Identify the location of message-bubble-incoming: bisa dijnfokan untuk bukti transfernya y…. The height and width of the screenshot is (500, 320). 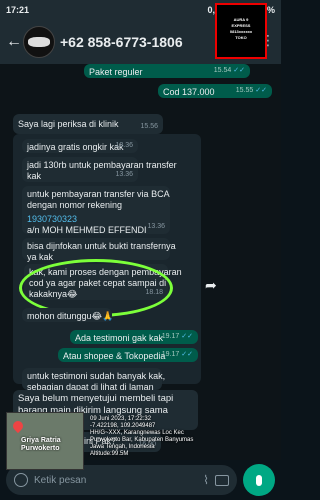
(99, 250).